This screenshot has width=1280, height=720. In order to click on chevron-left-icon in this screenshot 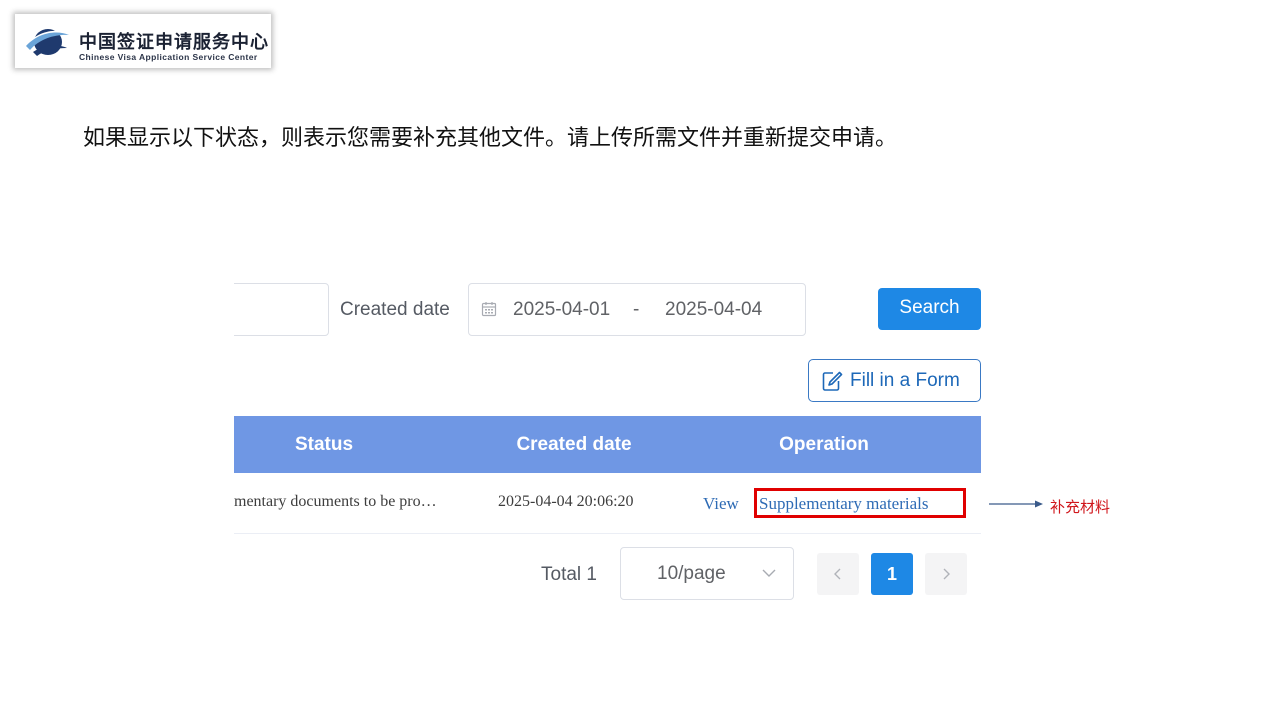, I will do `click(837, 574)`.